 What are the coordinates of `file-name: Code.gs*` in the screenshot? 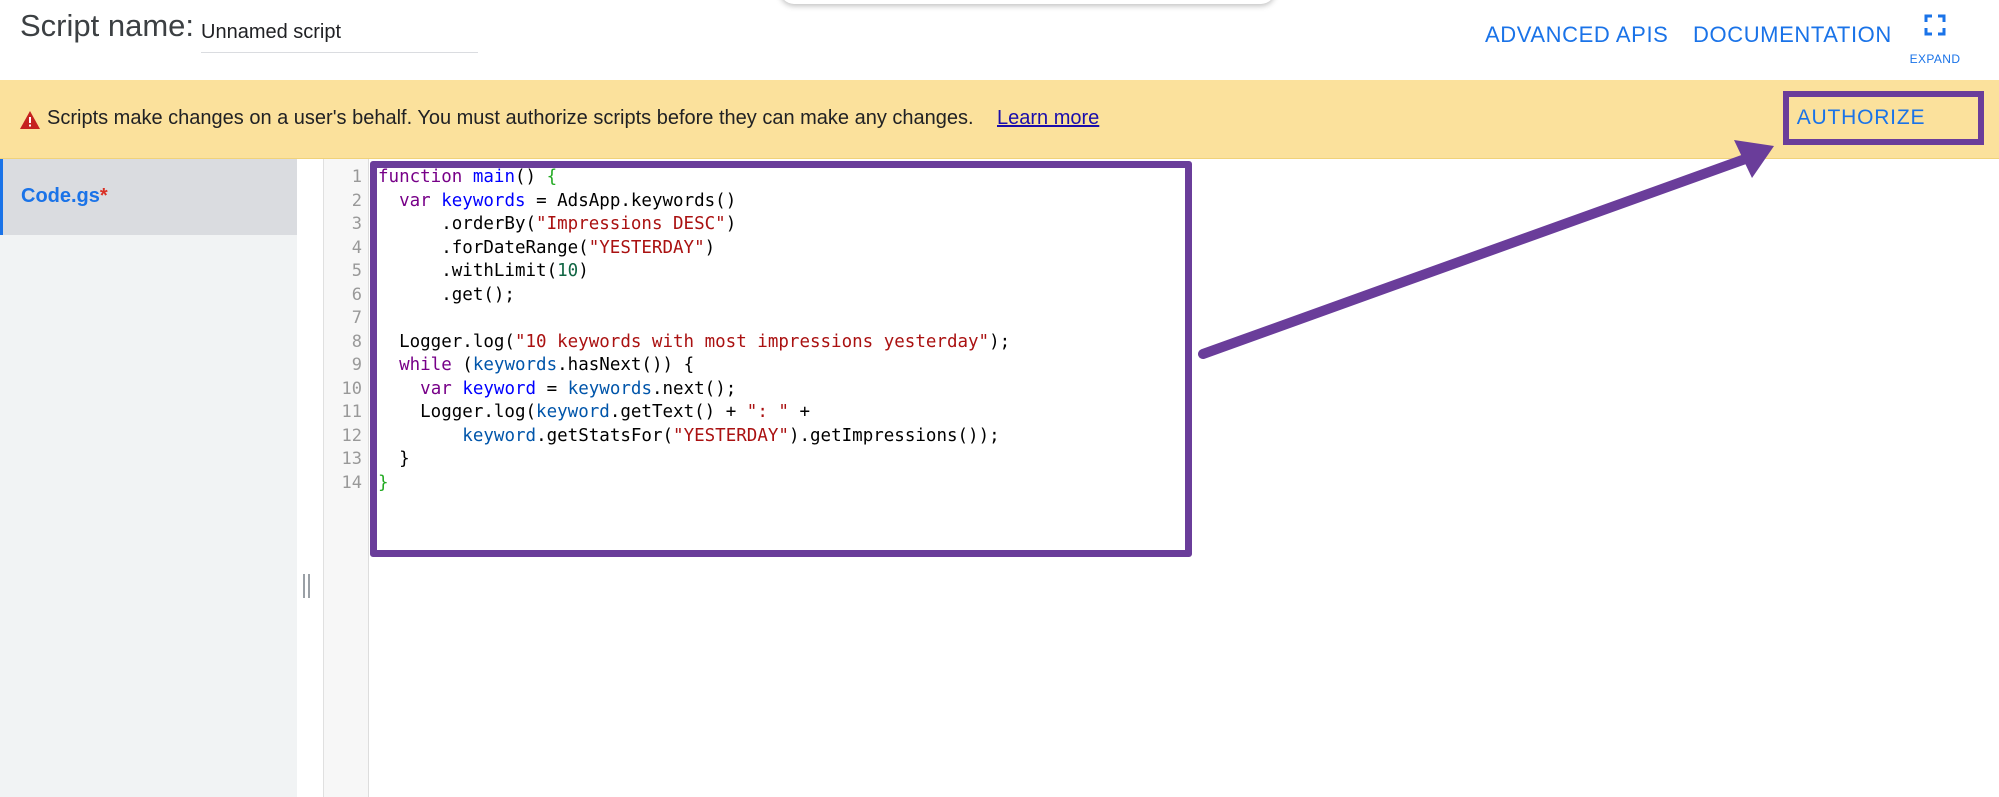 It's located at (64, 196).